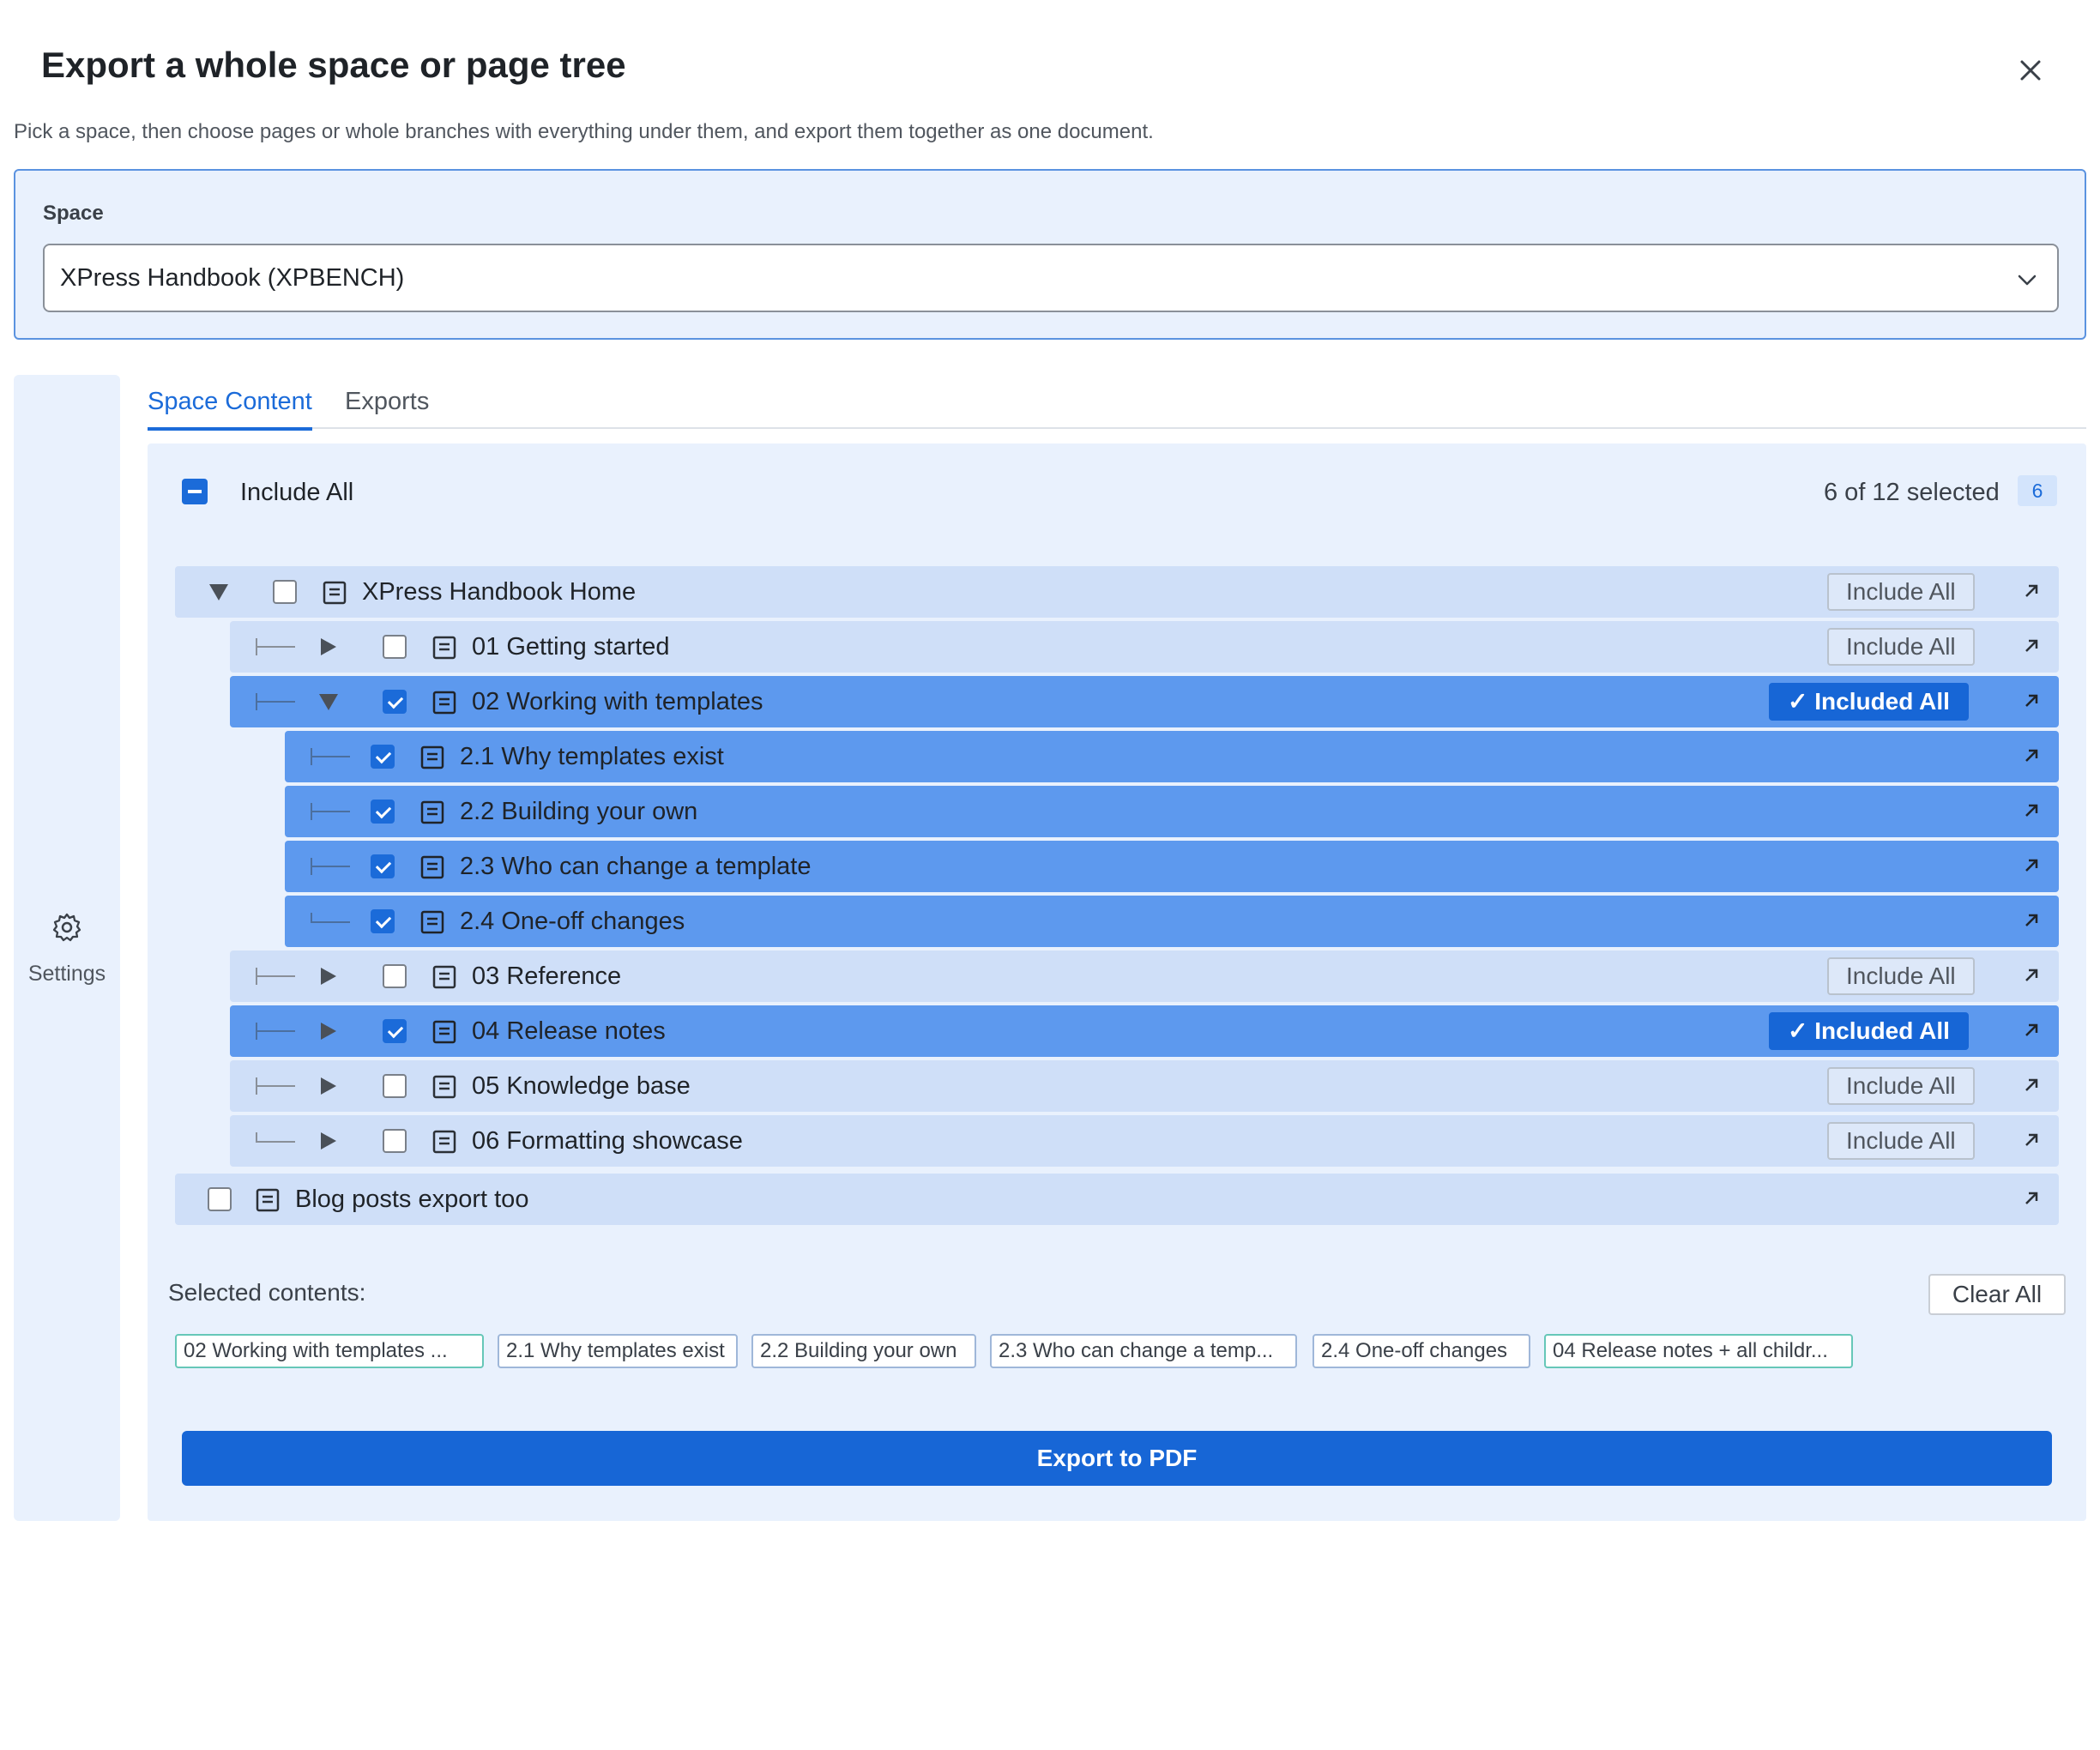 The height and width of the screenshot is (1750, 2100). I want to click on row-label: 2.4 One-off changes, so click(572, 921).